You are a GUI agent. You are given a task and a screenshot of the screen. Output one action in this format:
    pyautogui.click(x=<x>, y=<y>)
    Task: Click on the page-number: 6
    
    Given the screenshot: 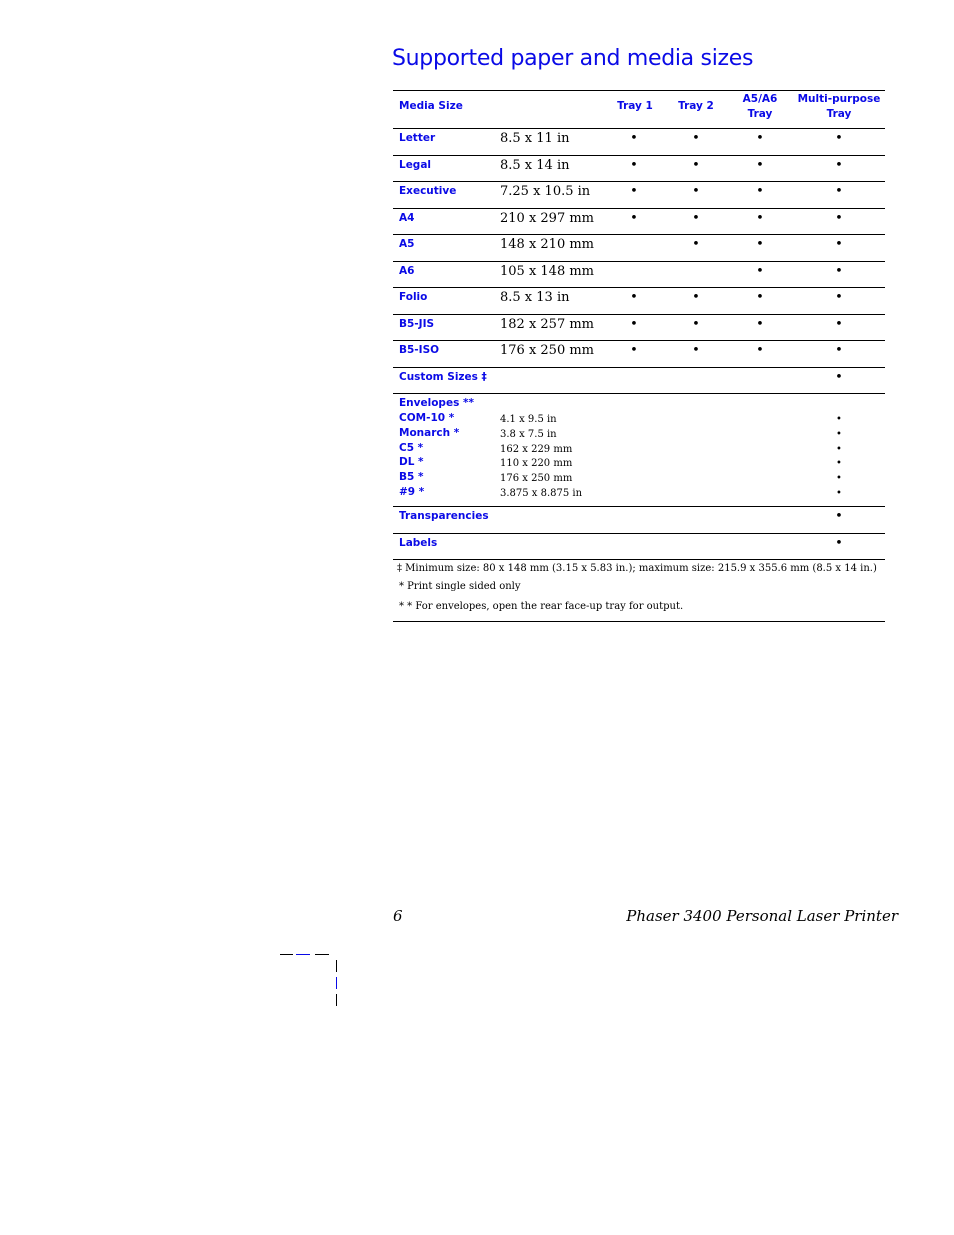 What is the action you would take?
    pyautogui.click(x=398, y=916)
    